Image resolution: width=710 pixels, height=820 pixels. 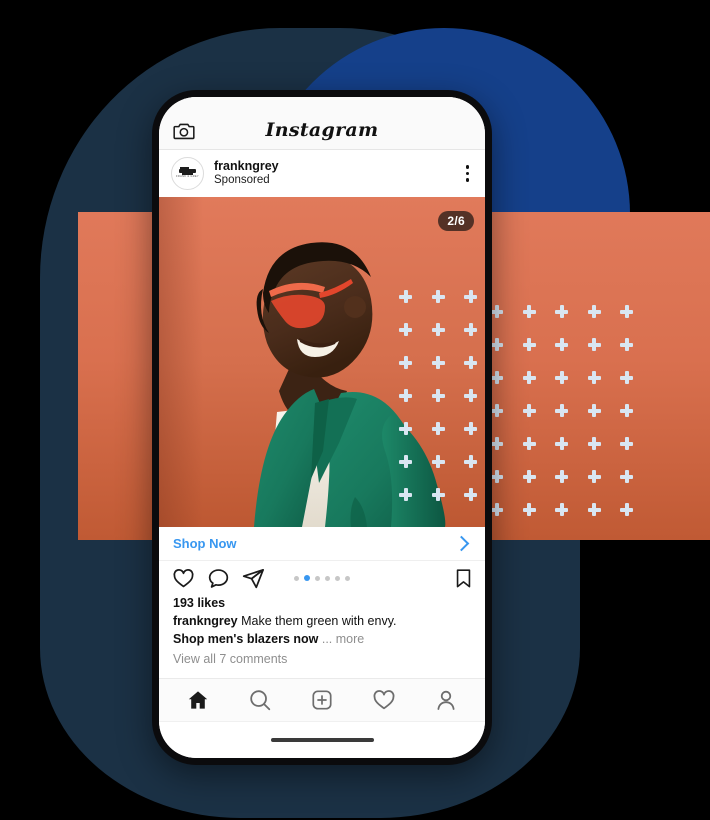 I want to click on post-sponsored-label: Sponsored, so click(x=242, y=180).